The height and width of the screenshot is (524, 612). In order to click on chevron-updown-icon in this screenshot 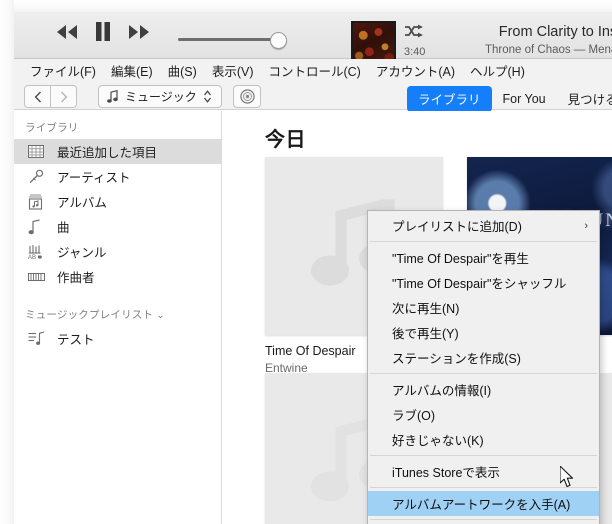, I will do `click(207, 99)`.